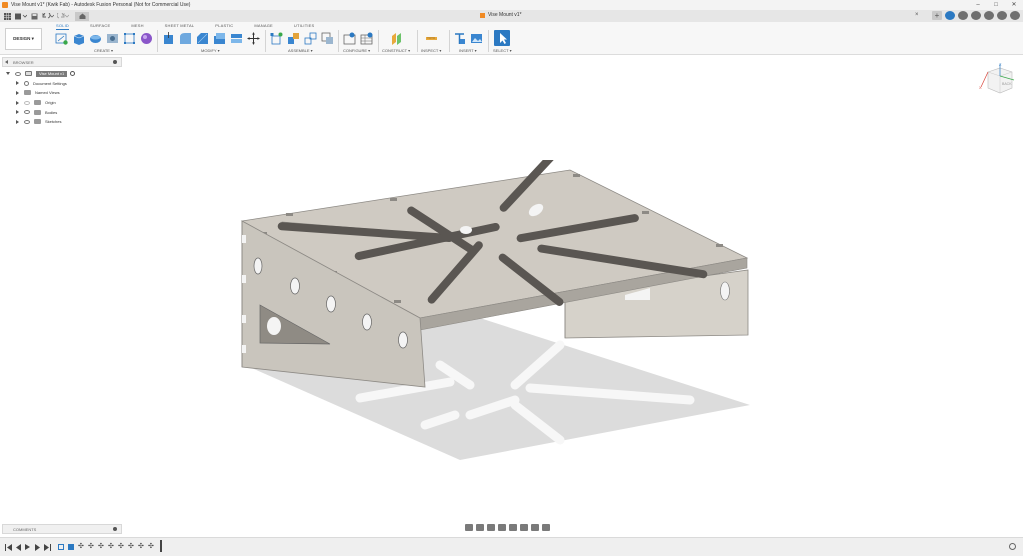 The height and width of the screenshot is (556, 1023). I want to click on select-icon, so click(502, 38).